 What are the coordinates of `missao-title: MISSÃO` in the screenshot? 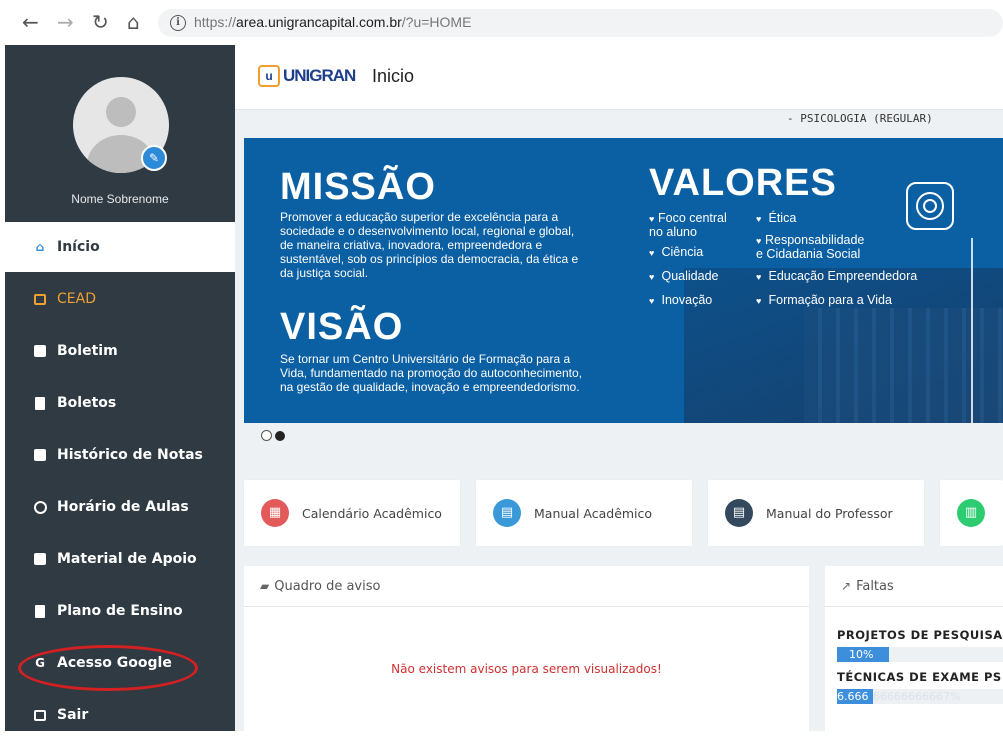 It's located at (358, 187).